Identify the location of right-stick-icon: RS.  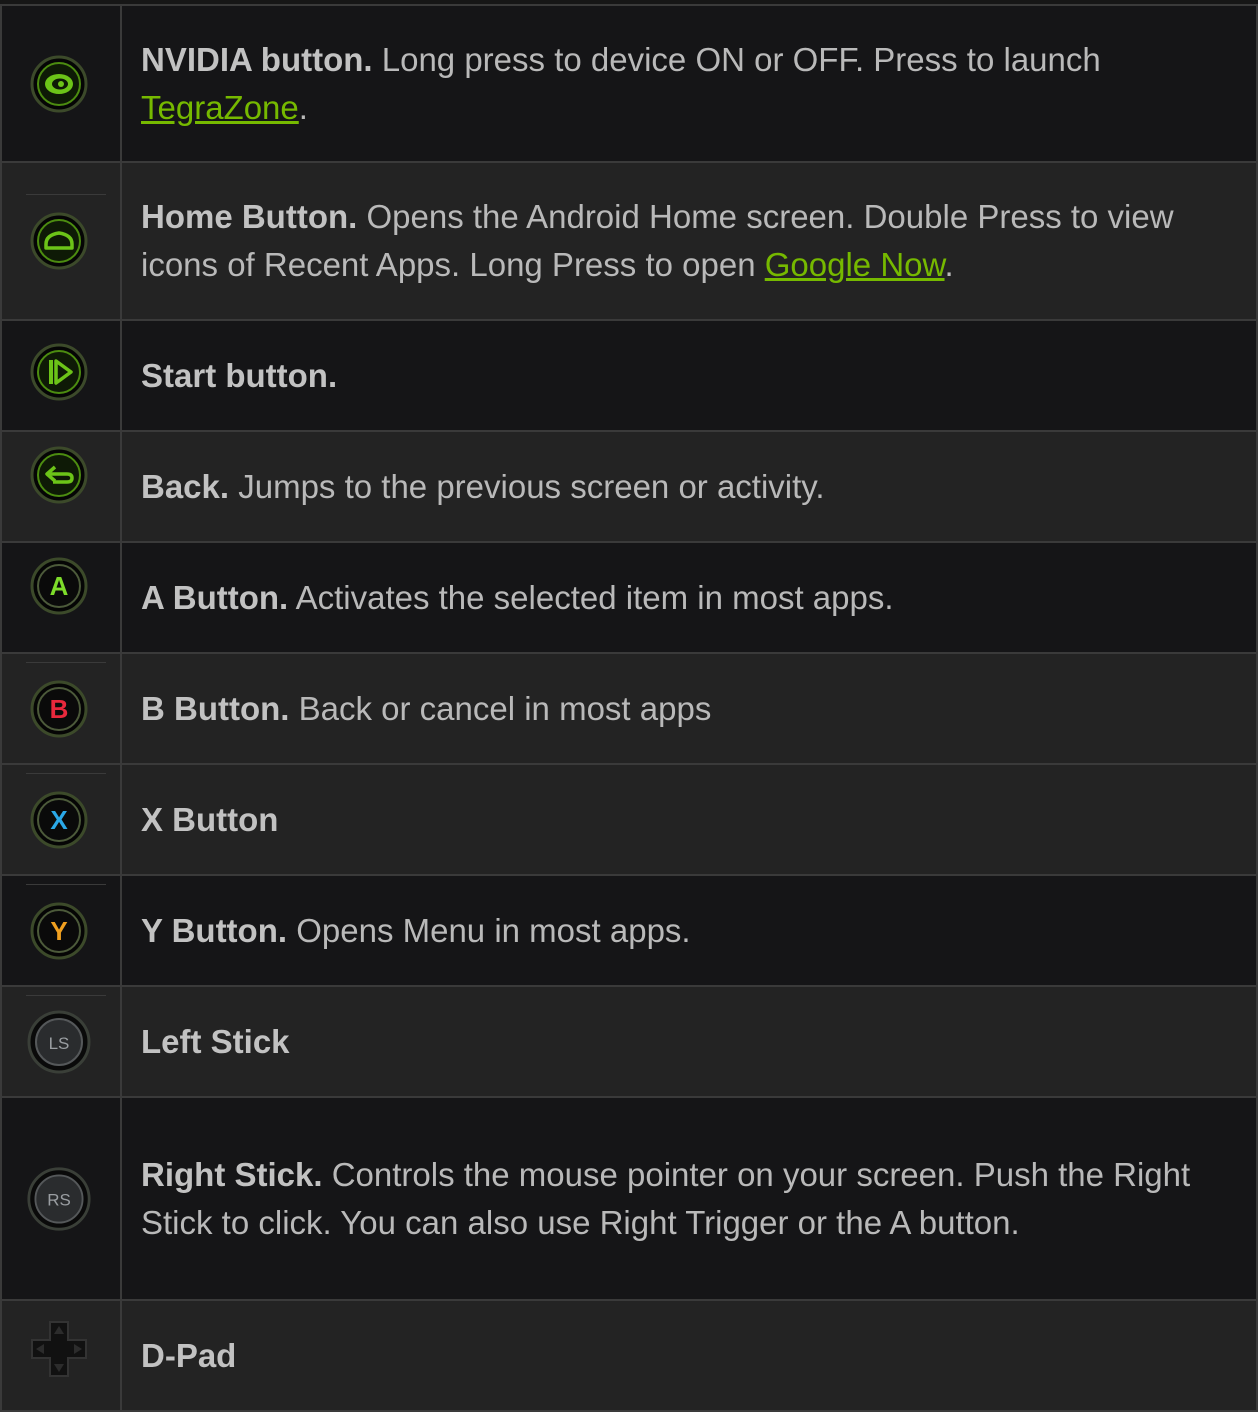
(59, 1199).